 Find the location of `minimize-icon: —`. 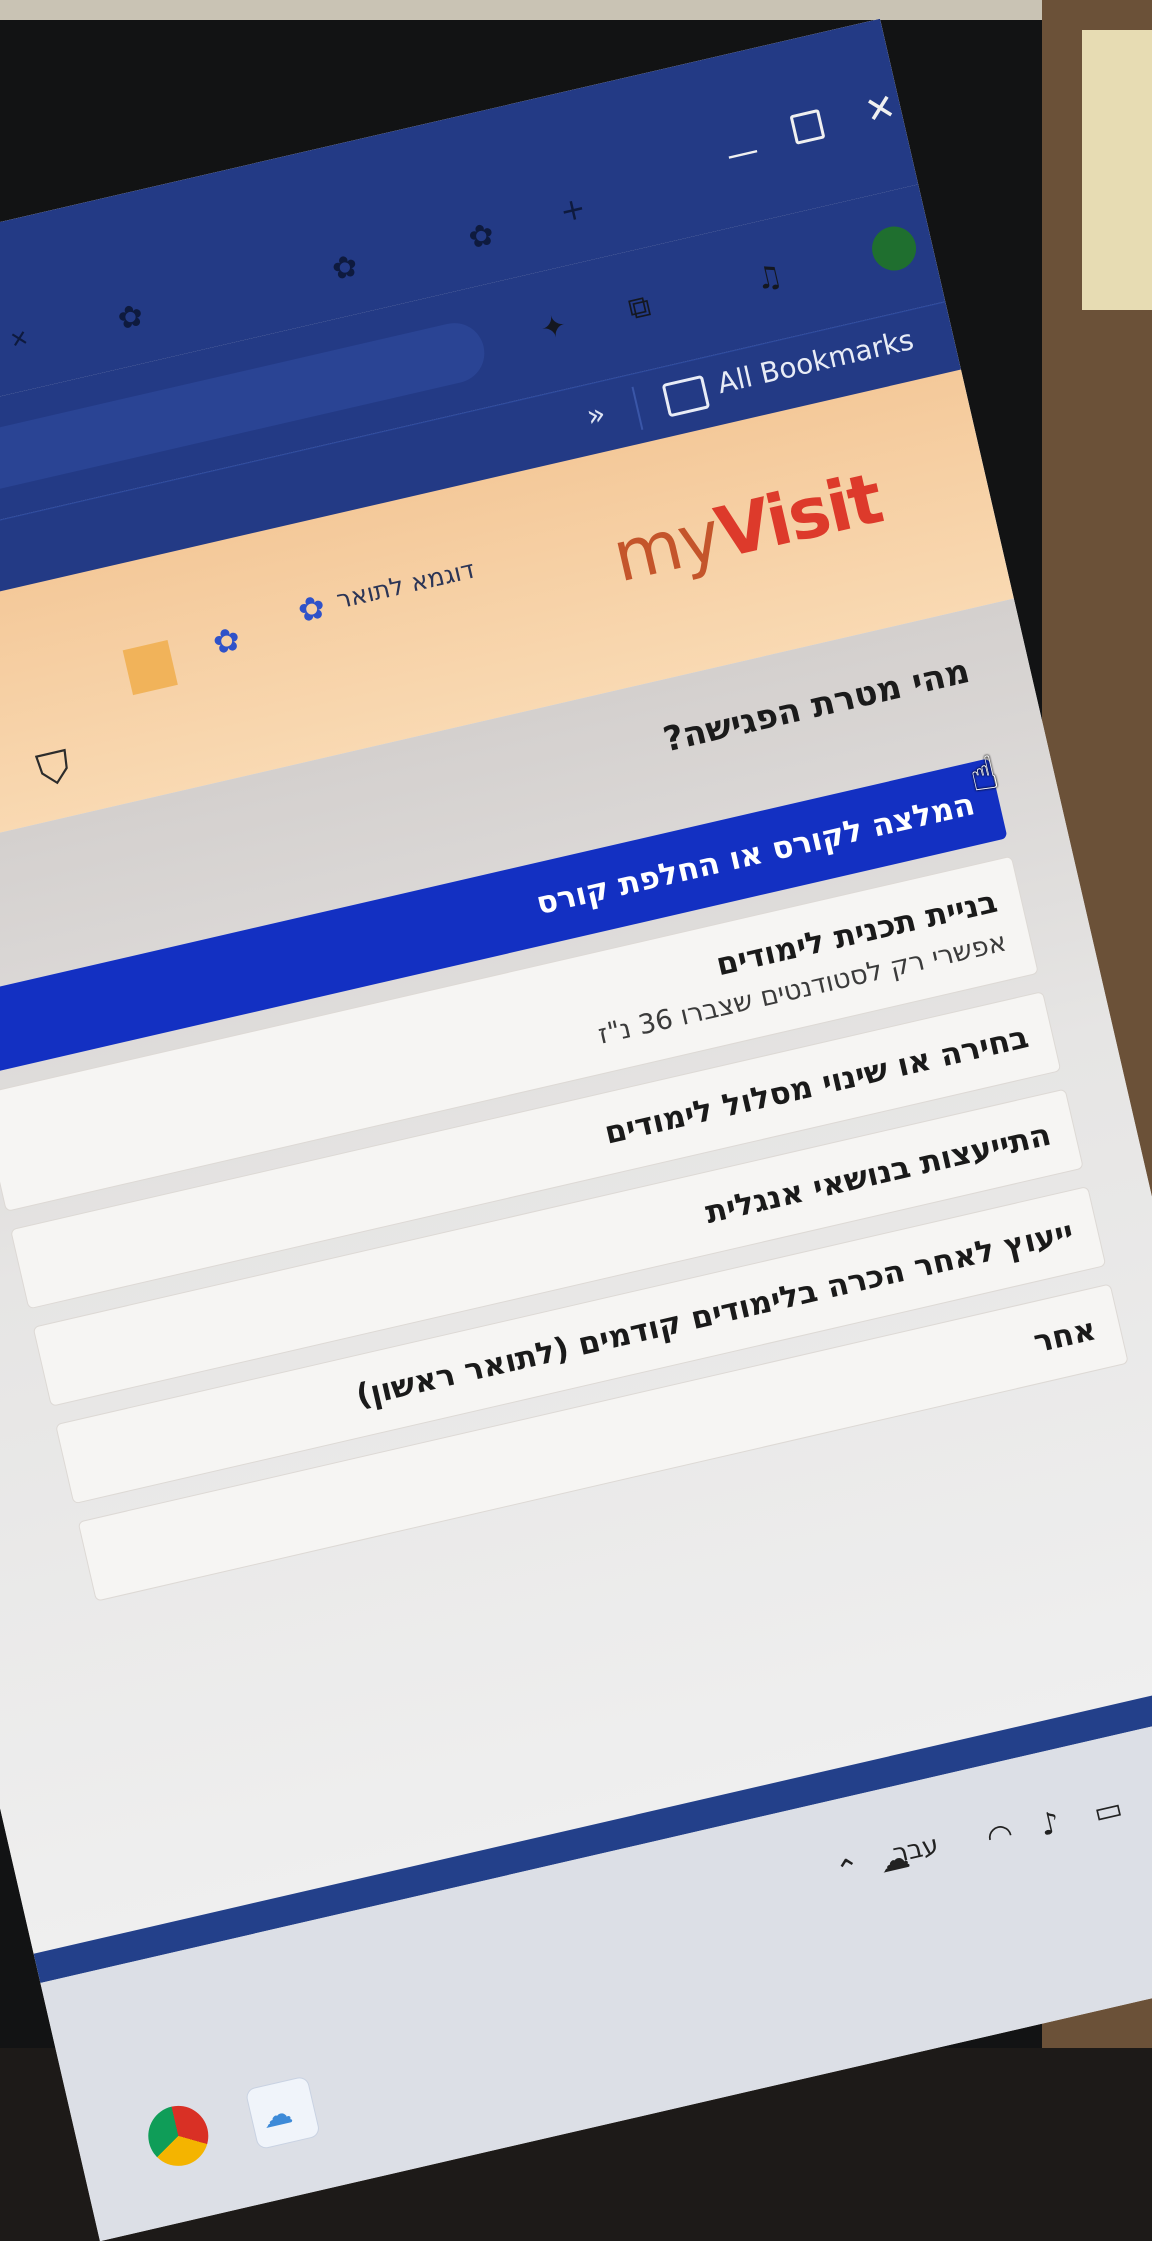

minimize-icon: — is located at coordinates (743, 152).